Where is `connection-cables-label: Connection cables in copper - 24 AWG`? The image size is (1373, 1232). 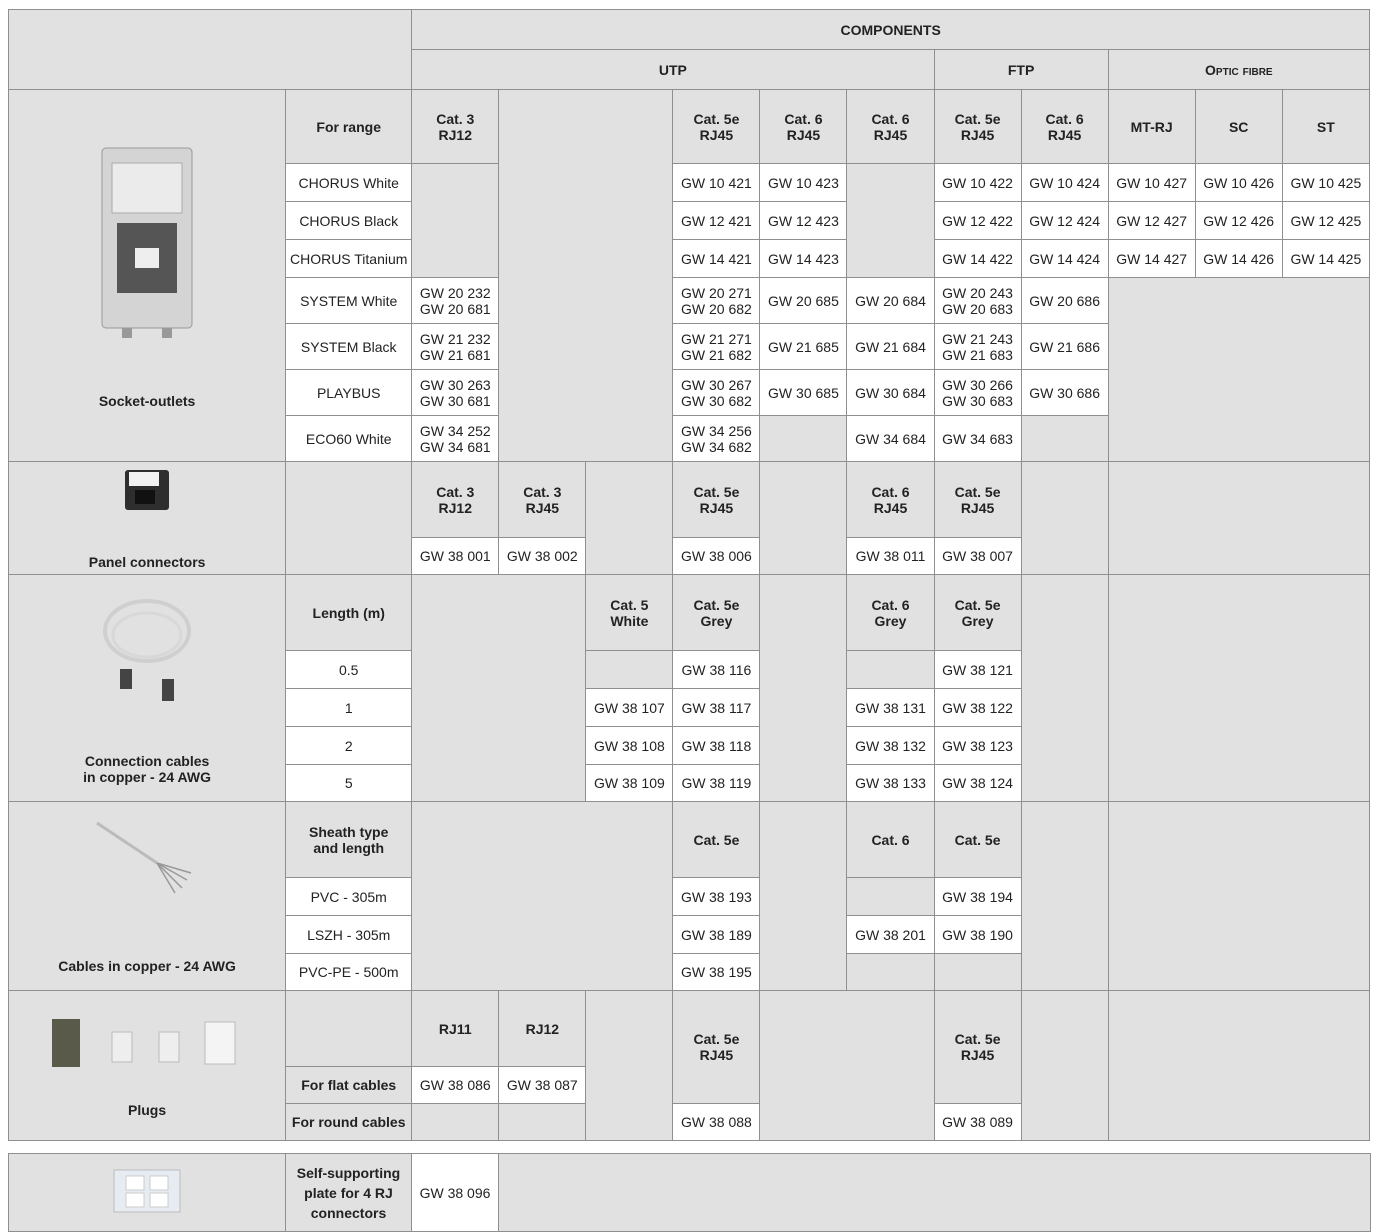 connection-cables-label: Connection cables in copper - 24 AWG is located at coordinates (147, 769).